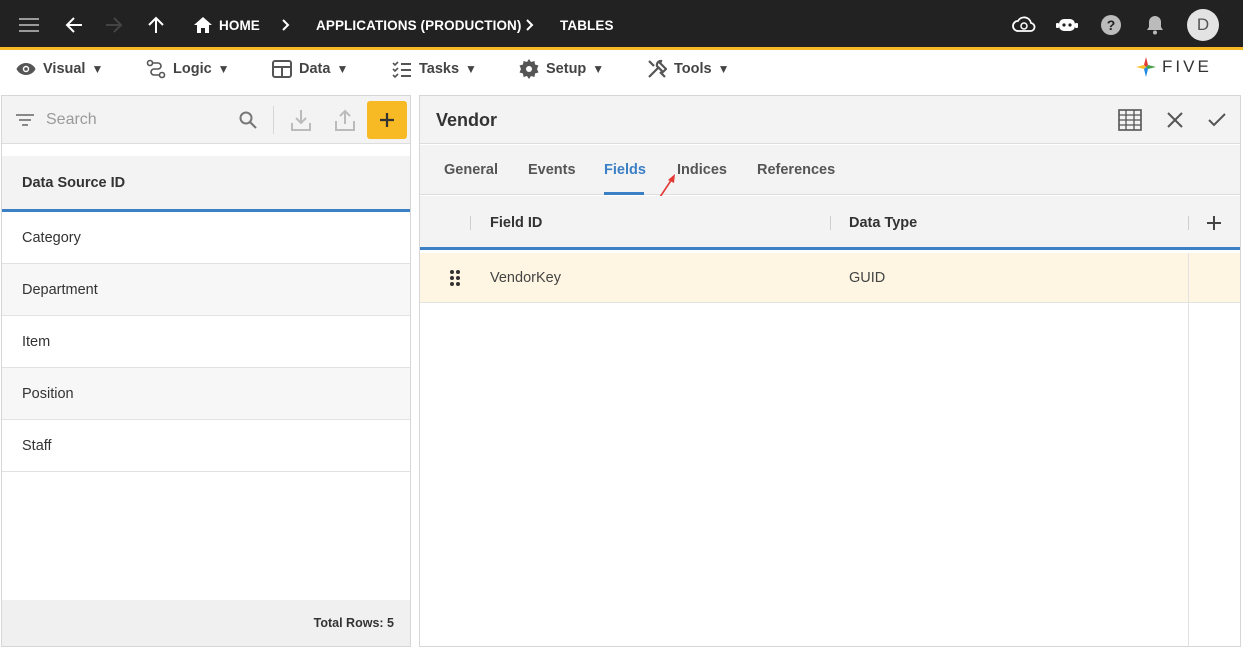  I want to click on menu-tools: Tools ▼, so click(688, 69).